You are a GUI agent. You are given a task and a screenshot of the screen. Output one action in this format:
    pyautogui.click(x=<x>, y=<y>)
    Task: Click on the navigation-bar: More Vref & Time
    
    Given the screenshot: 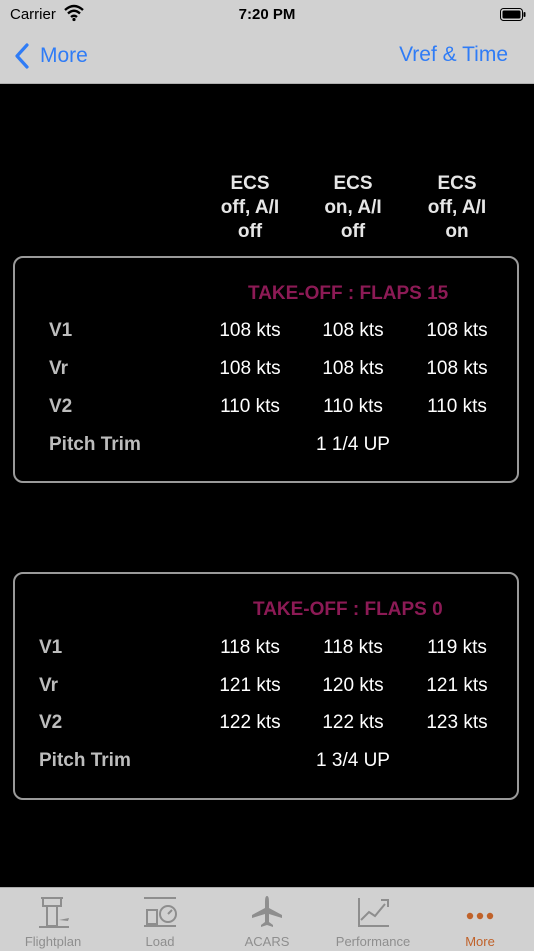 What is the action you would take?
    pyautogui.click(x=267, y=57)
    